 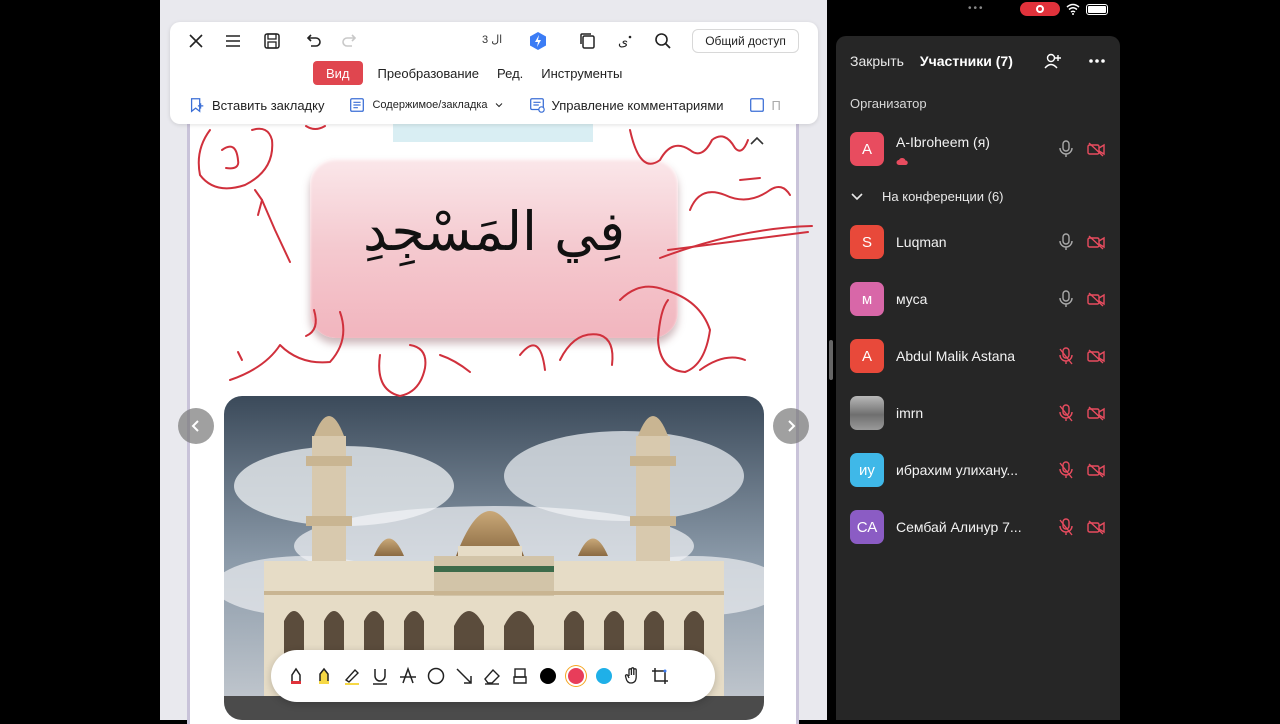 What do you see at coordinates (272, 41) in the screenshot?
I see `save-icon` at bounding box center [272, 41].